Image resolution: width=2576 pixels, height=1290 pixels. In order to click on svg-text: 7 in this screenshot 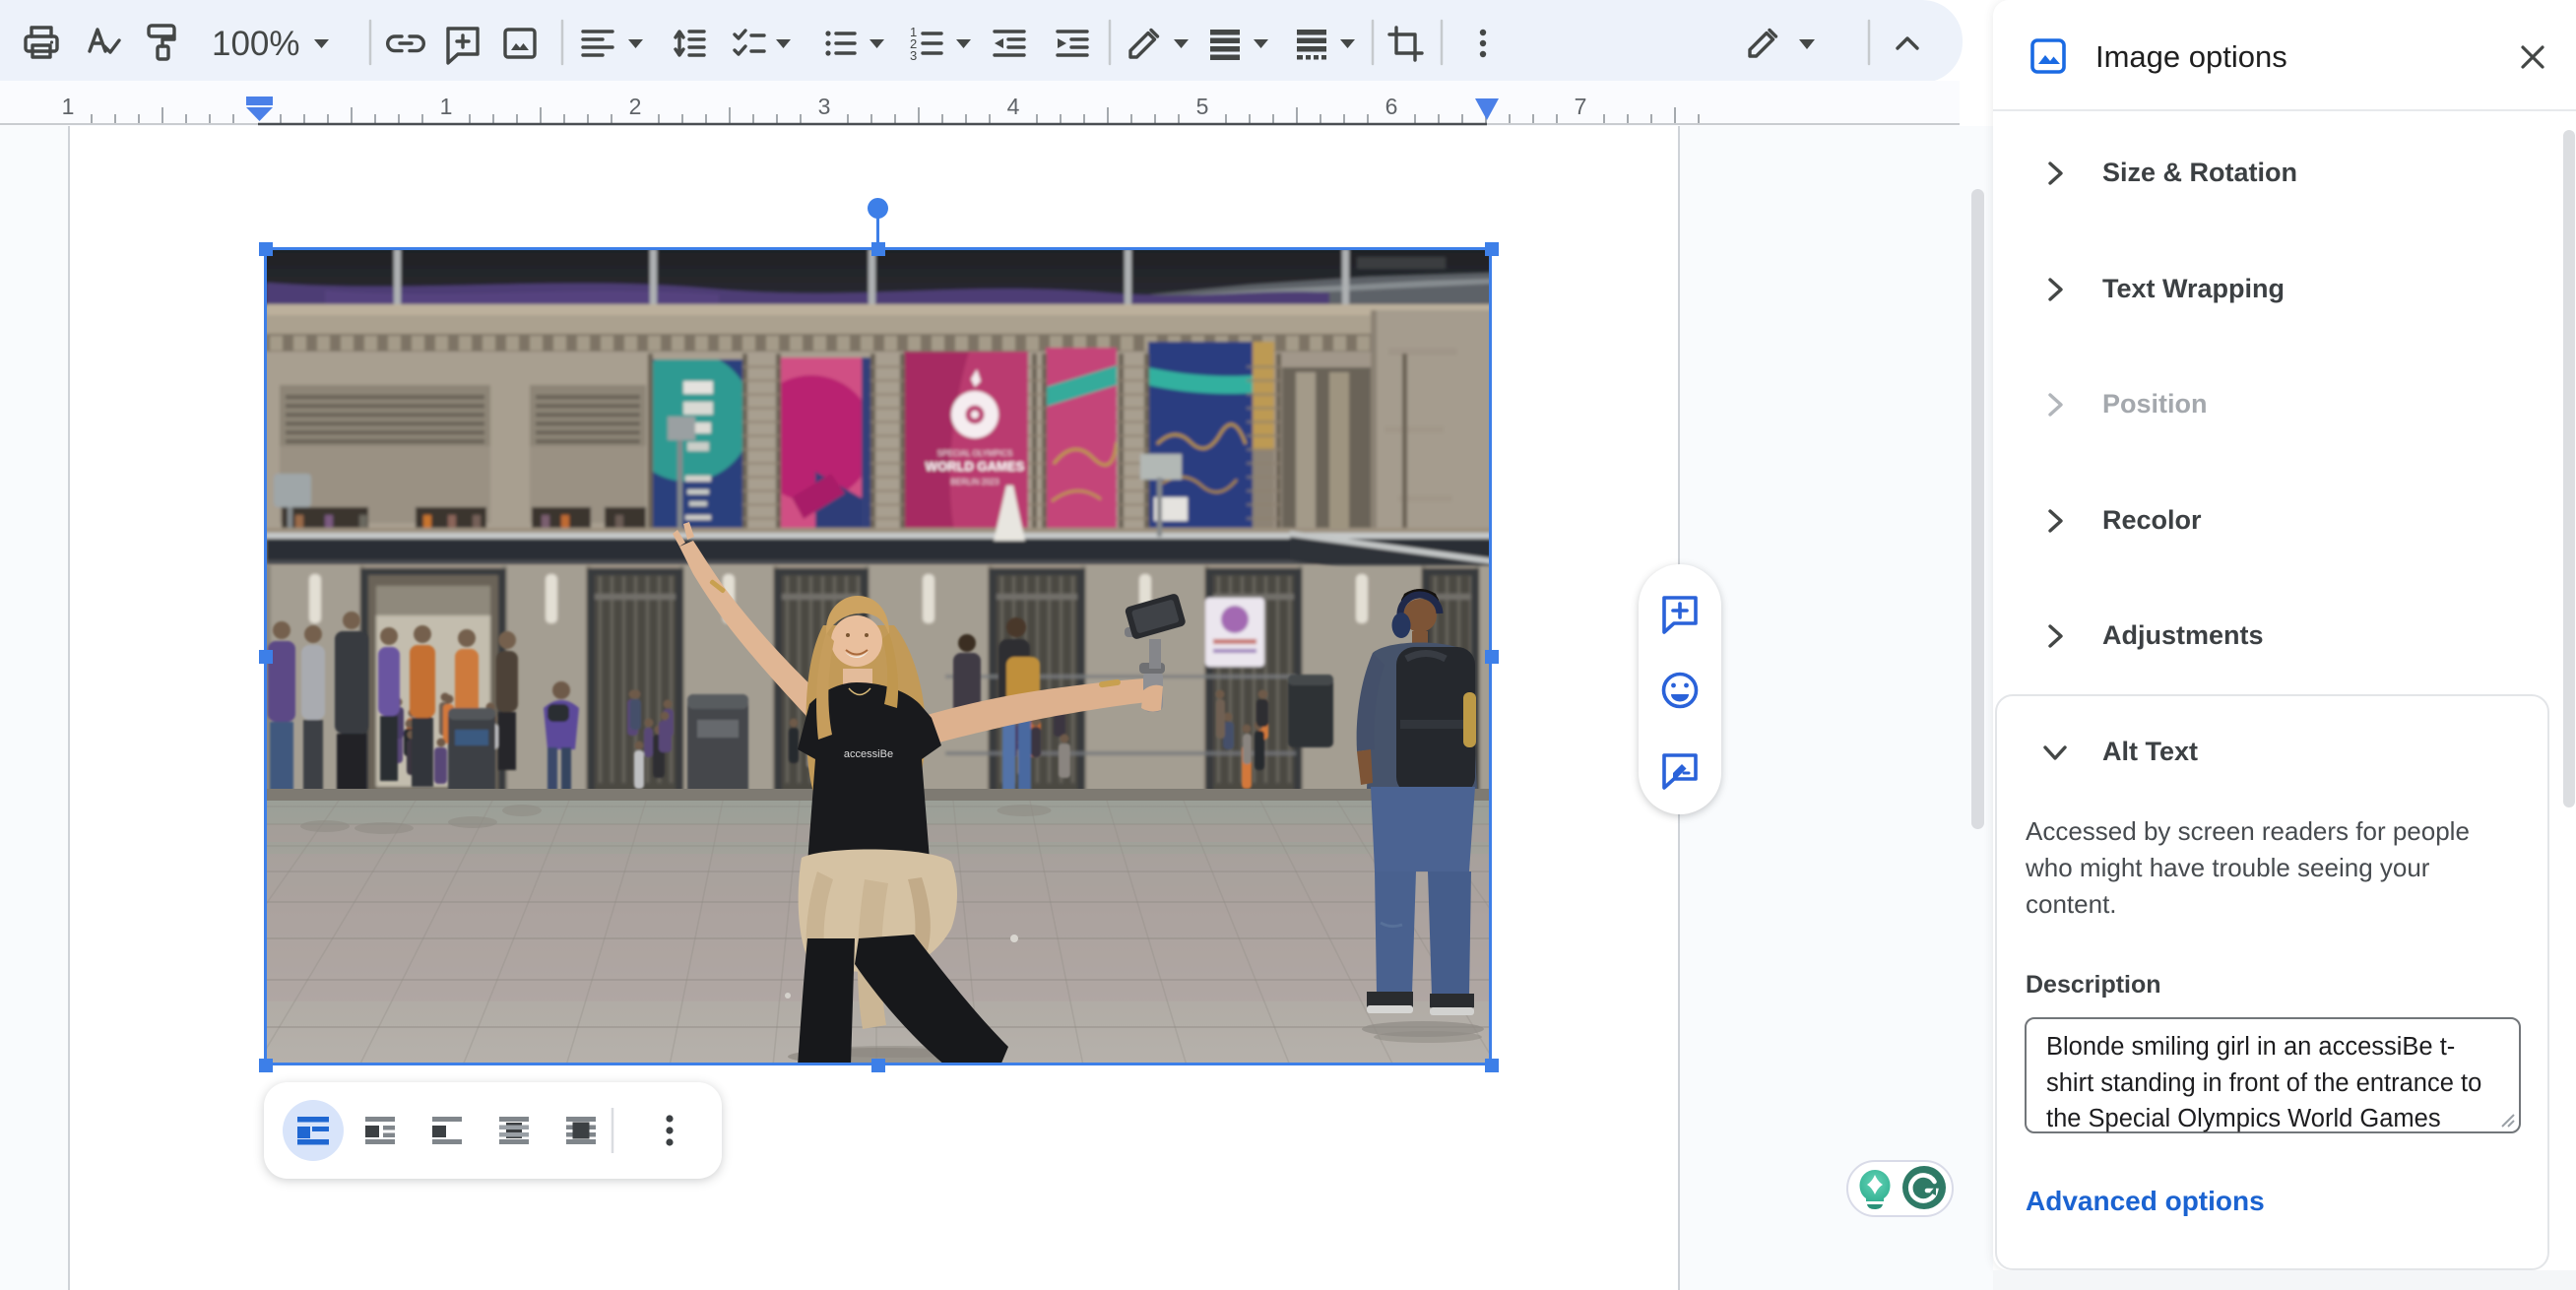, I will do `click(1581, 106)`.